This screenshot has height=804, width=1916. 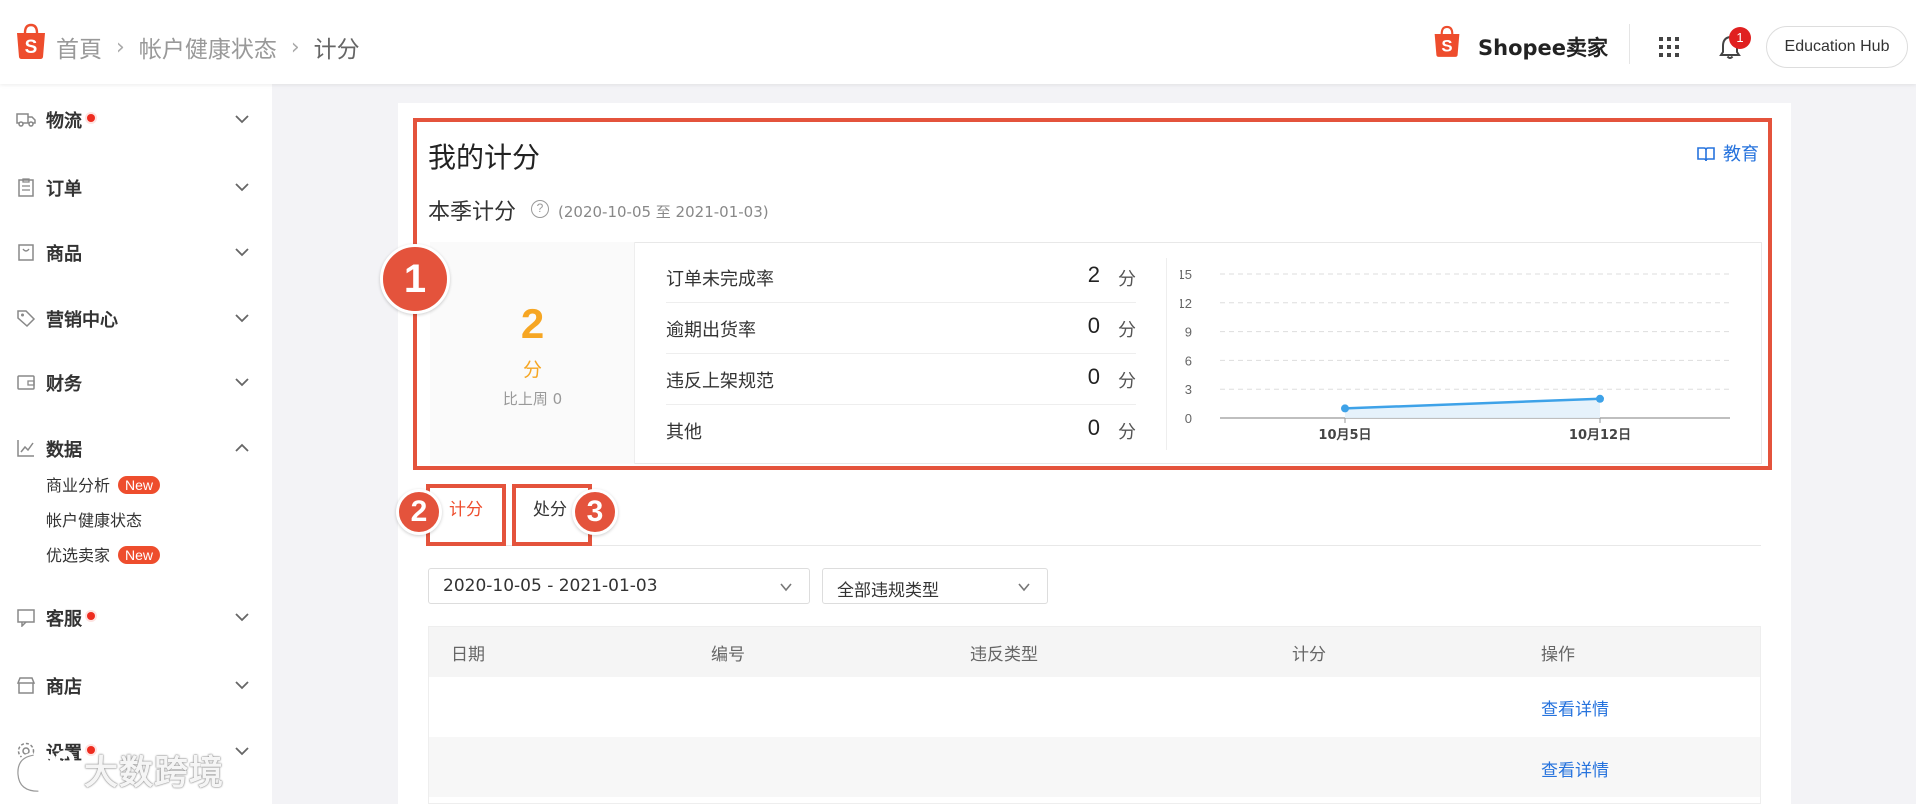 I want to click on violation-type-select: 全部违规类型, so click(x=935, y=586).